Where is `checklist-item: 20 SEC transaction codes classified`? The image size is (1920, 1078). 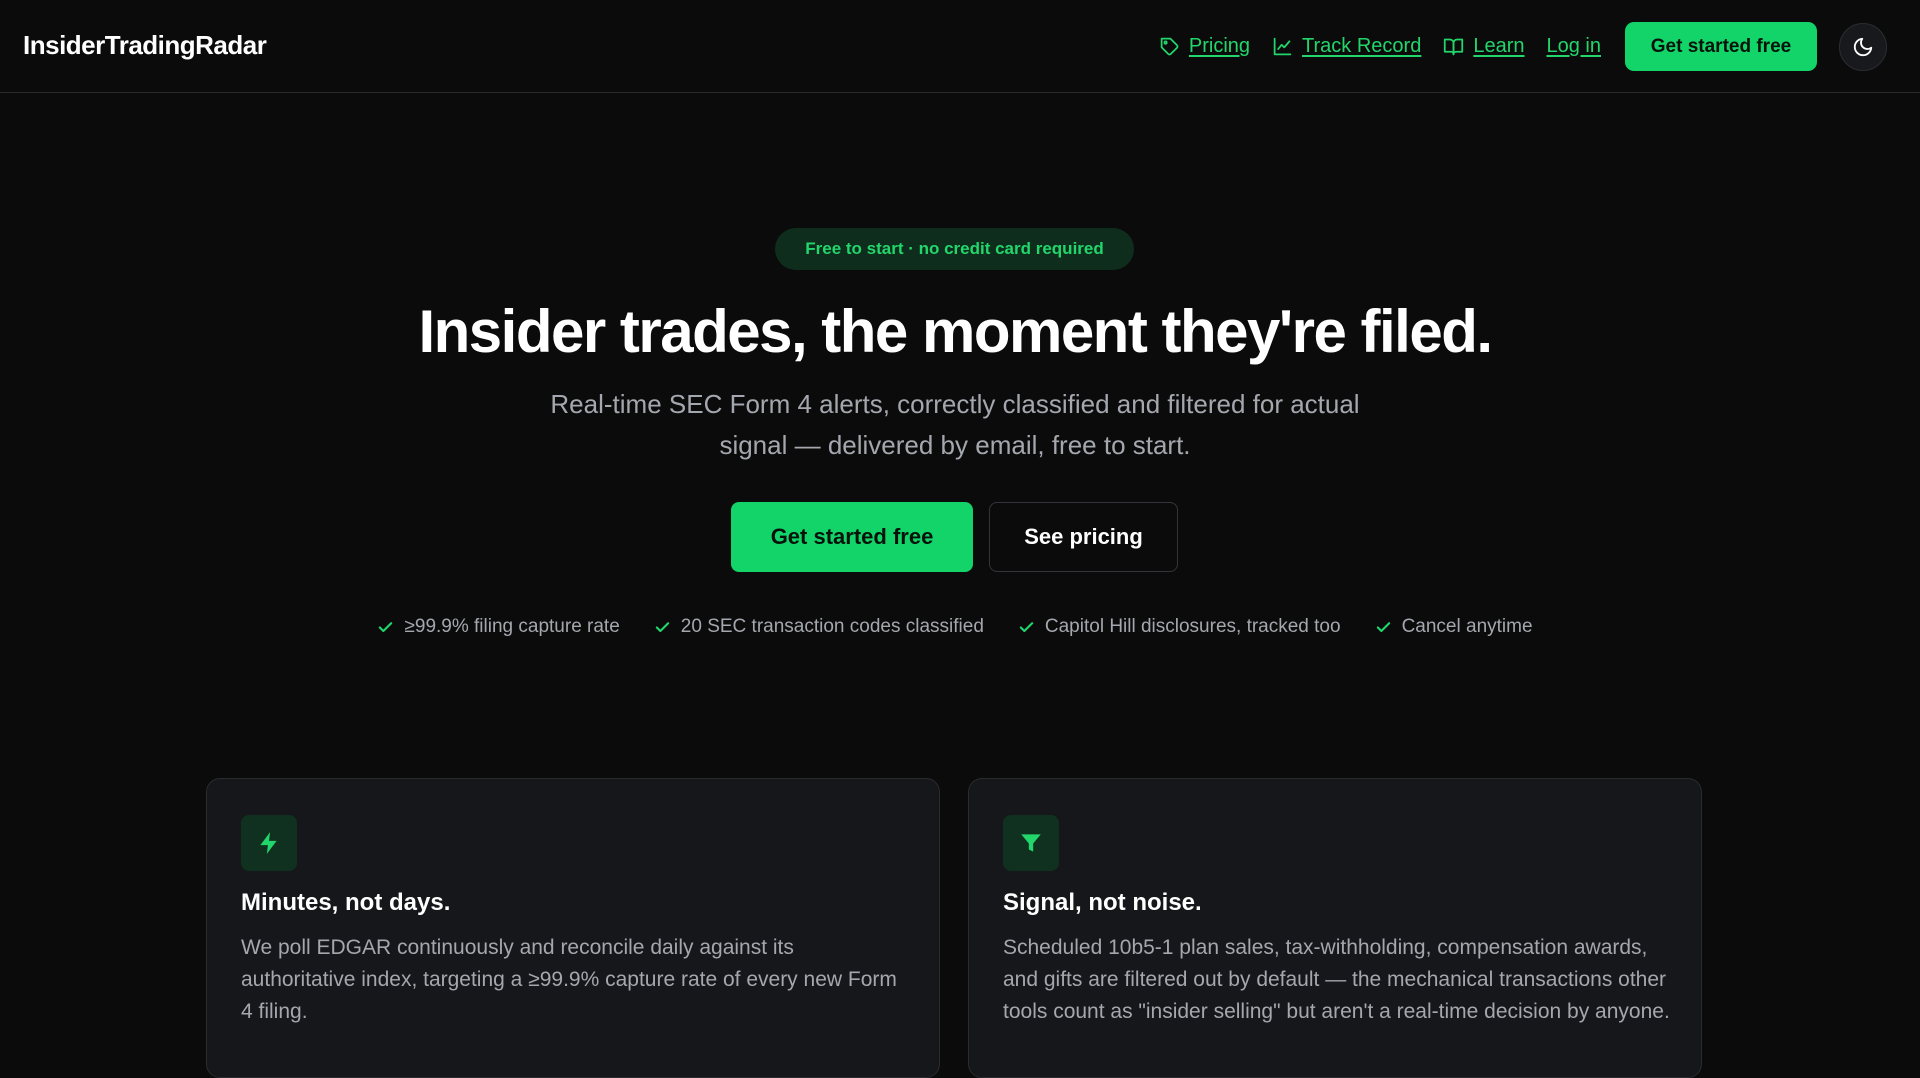
checklist-item: 20 SEC transaction codes classified is located at coordinates (819, 627).